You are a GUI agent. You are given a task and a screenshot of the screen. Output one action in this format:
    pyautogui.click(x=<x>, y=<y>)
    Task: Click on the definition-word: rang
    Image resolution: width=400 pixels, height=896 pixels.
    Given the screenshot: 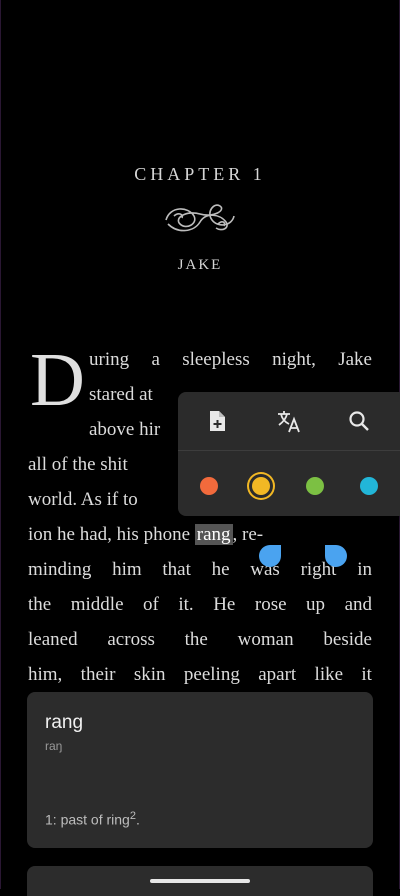 What is the action you would take?
    pyautogui.click(x=64, y=722)
    